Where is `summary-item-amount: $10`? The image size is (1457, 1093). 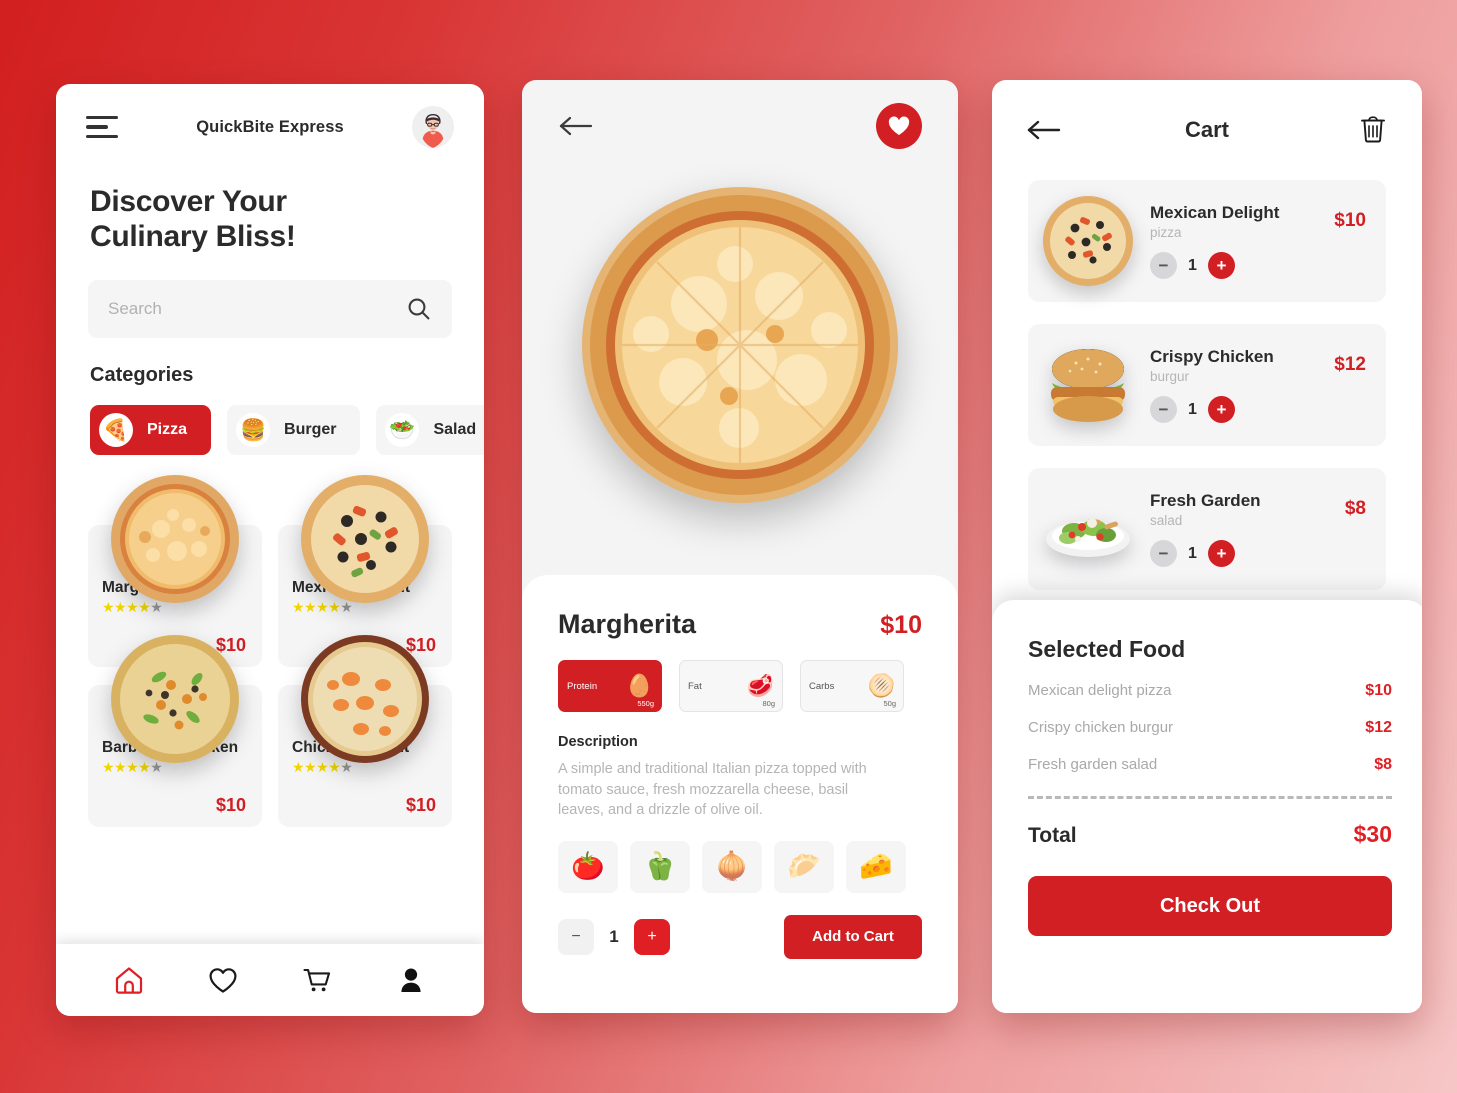 summary-item-amount: $10 is located at coordinates (1378, 690).